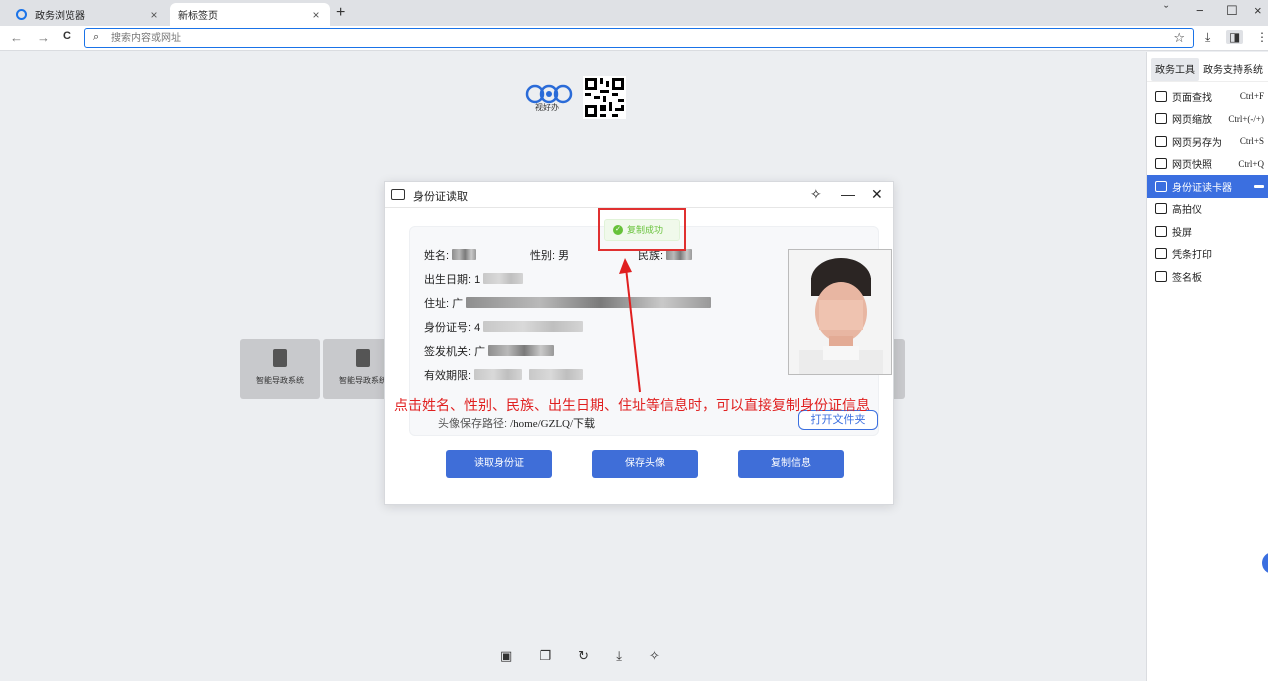  I want to click on floating-assistant-handle, so click(1265, 563).